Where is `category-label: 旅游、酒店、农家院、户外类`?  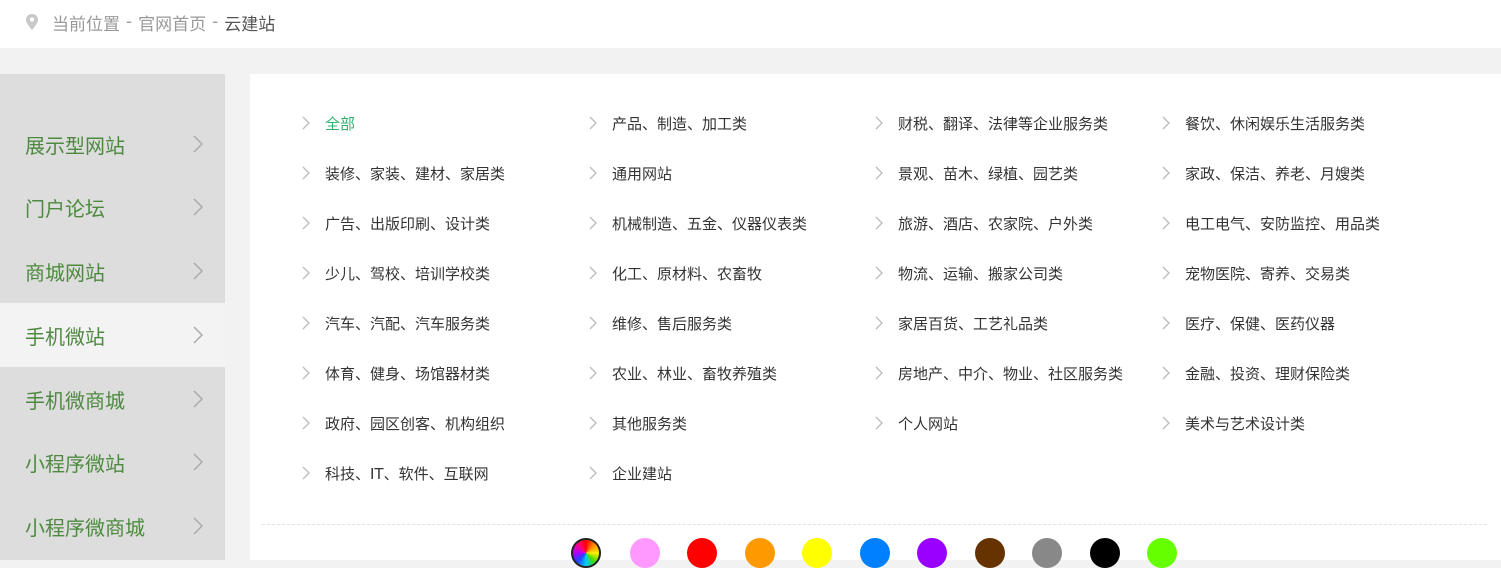
category-label: 旅游、酒店、农家院、户外类 is located at coordinates (996, 223).